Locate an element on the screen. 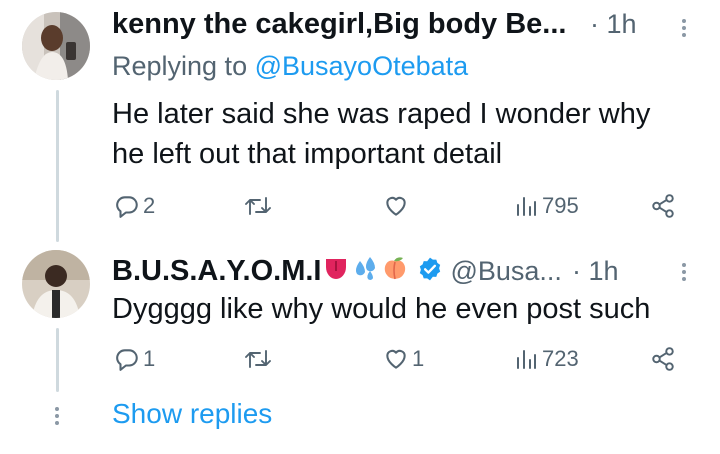 The height and width of the screenshot is (454, 720). views-button: 723 is located at coordinates (546, 359).